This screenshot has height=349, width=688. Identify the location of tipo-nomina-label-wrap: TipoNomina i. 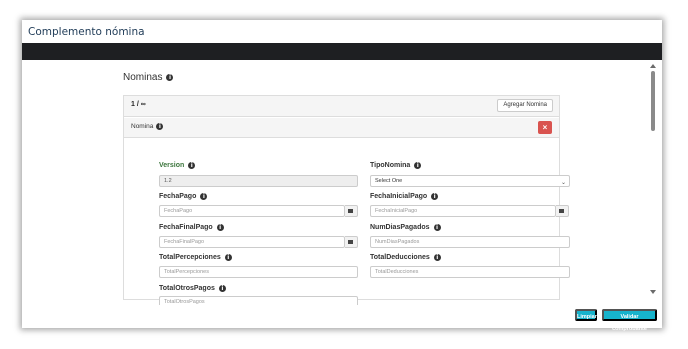
(396, 165).